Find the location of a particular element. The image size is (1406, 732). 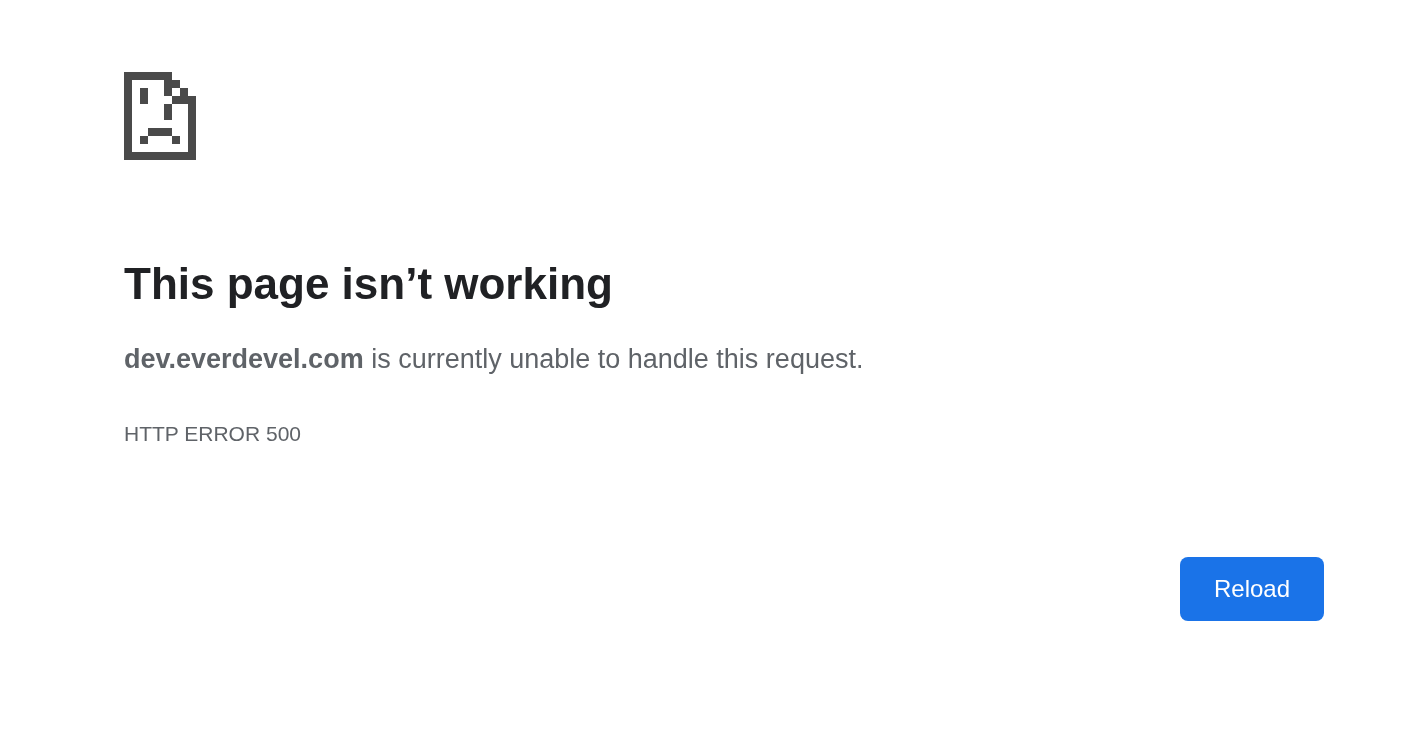

error-heading: This page isn’t working is located at coordinates (369, 284).